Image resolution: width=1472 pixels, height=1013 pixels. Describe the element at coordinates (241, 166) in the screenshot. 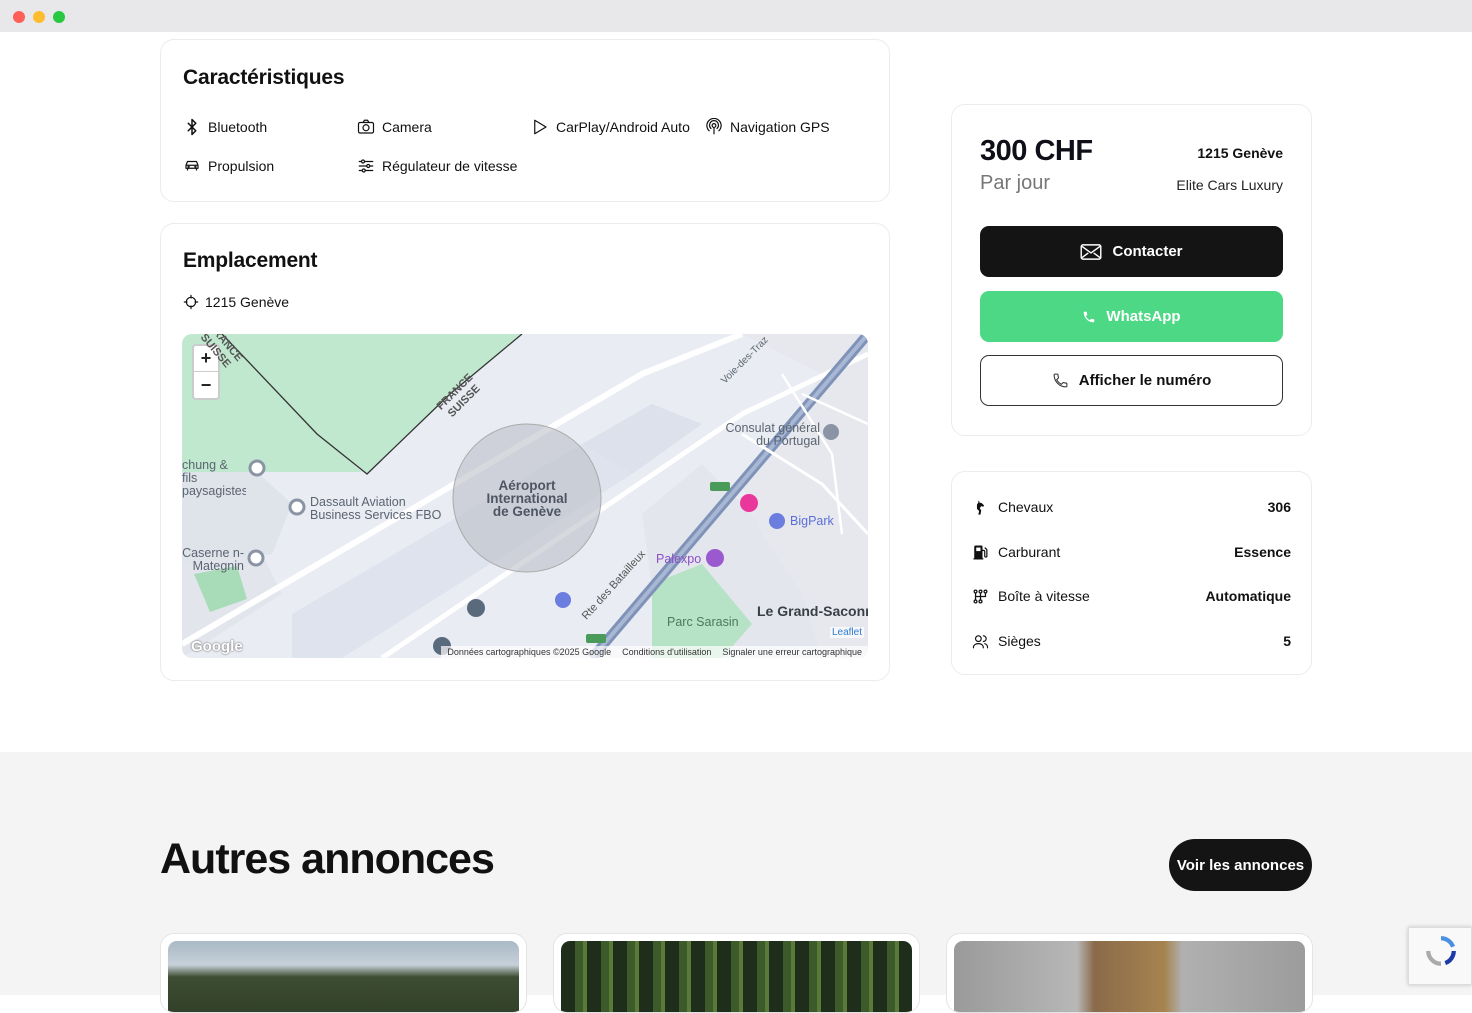

I see `feature-label: Propulsion` at that location.